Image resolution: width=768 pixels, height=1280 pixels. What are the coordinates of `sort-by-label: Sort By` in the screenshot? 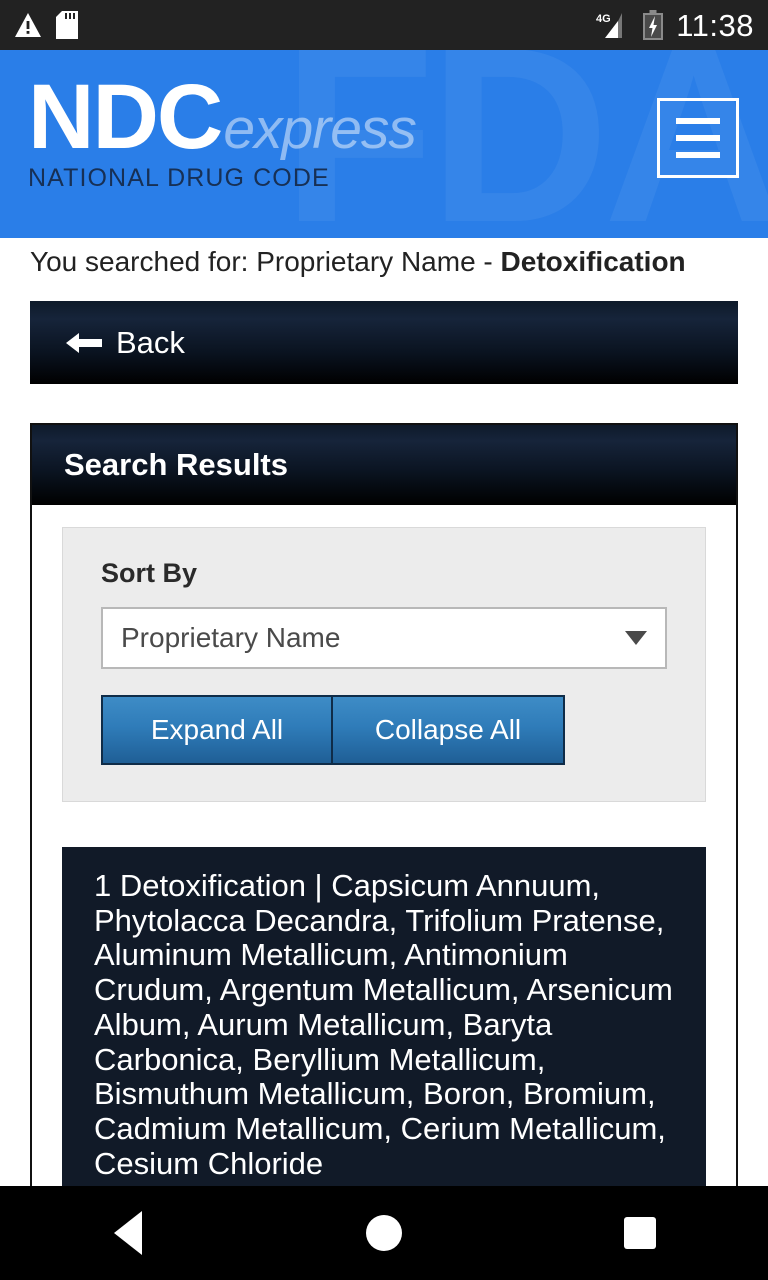 It's located at (149, 573).